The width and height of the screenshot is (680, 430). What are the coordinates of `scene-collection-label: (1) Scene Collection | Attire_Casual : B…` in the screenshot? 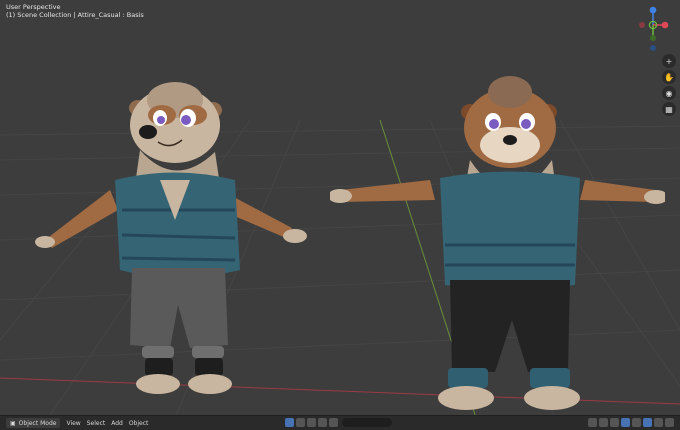 It's located at (75, 15).